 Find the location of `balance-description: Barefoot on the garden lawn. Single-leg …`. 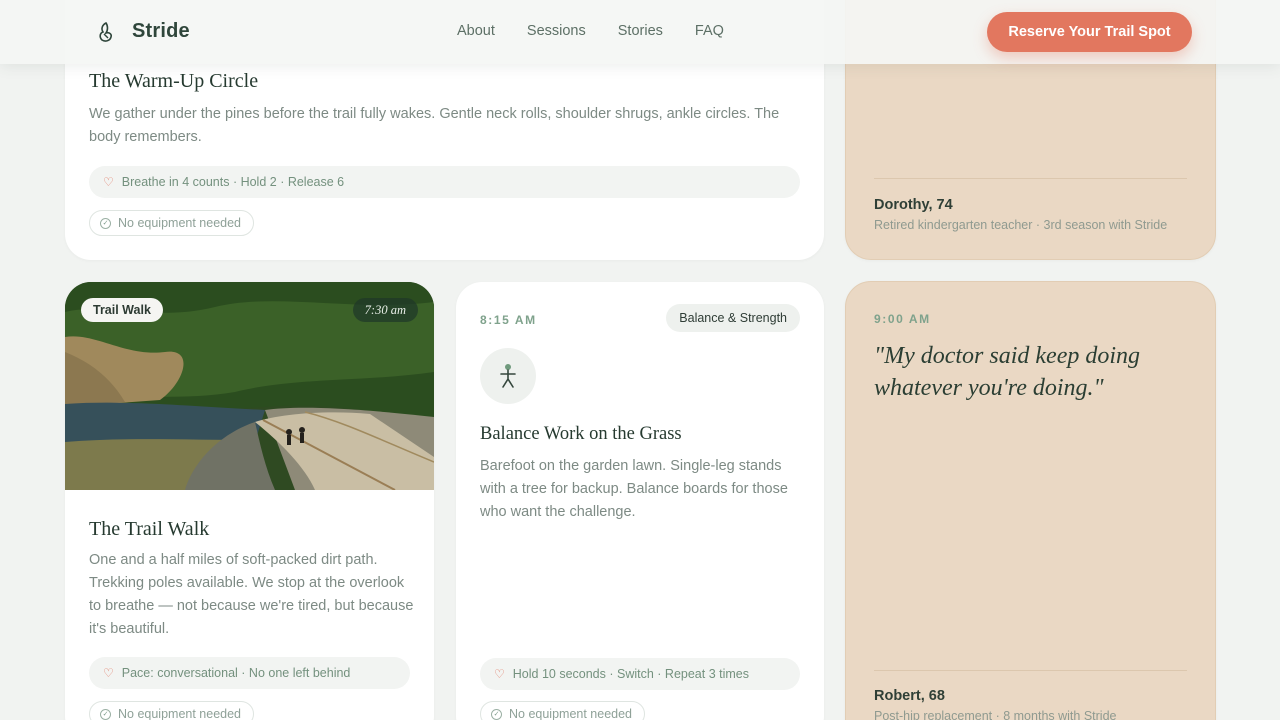

balance-description: Barefoot on the garden lawn. Single-leg … is located at coordinates (634, 489).